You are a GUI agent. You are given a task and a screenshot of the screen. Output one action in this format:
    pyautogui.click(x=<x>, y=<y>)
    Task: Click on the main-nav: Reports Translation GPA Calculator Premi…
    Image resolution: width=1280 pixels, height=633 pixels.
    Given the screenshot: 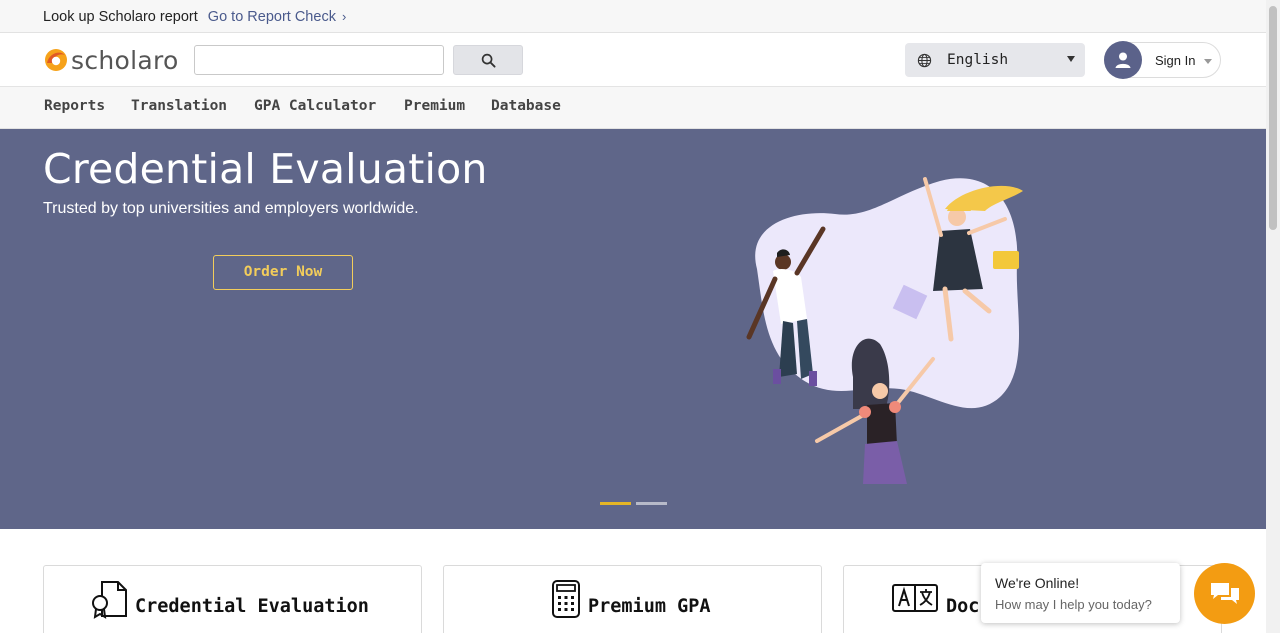 What is the action you would take?
    pyautogui.click(x=633, y=108)
    